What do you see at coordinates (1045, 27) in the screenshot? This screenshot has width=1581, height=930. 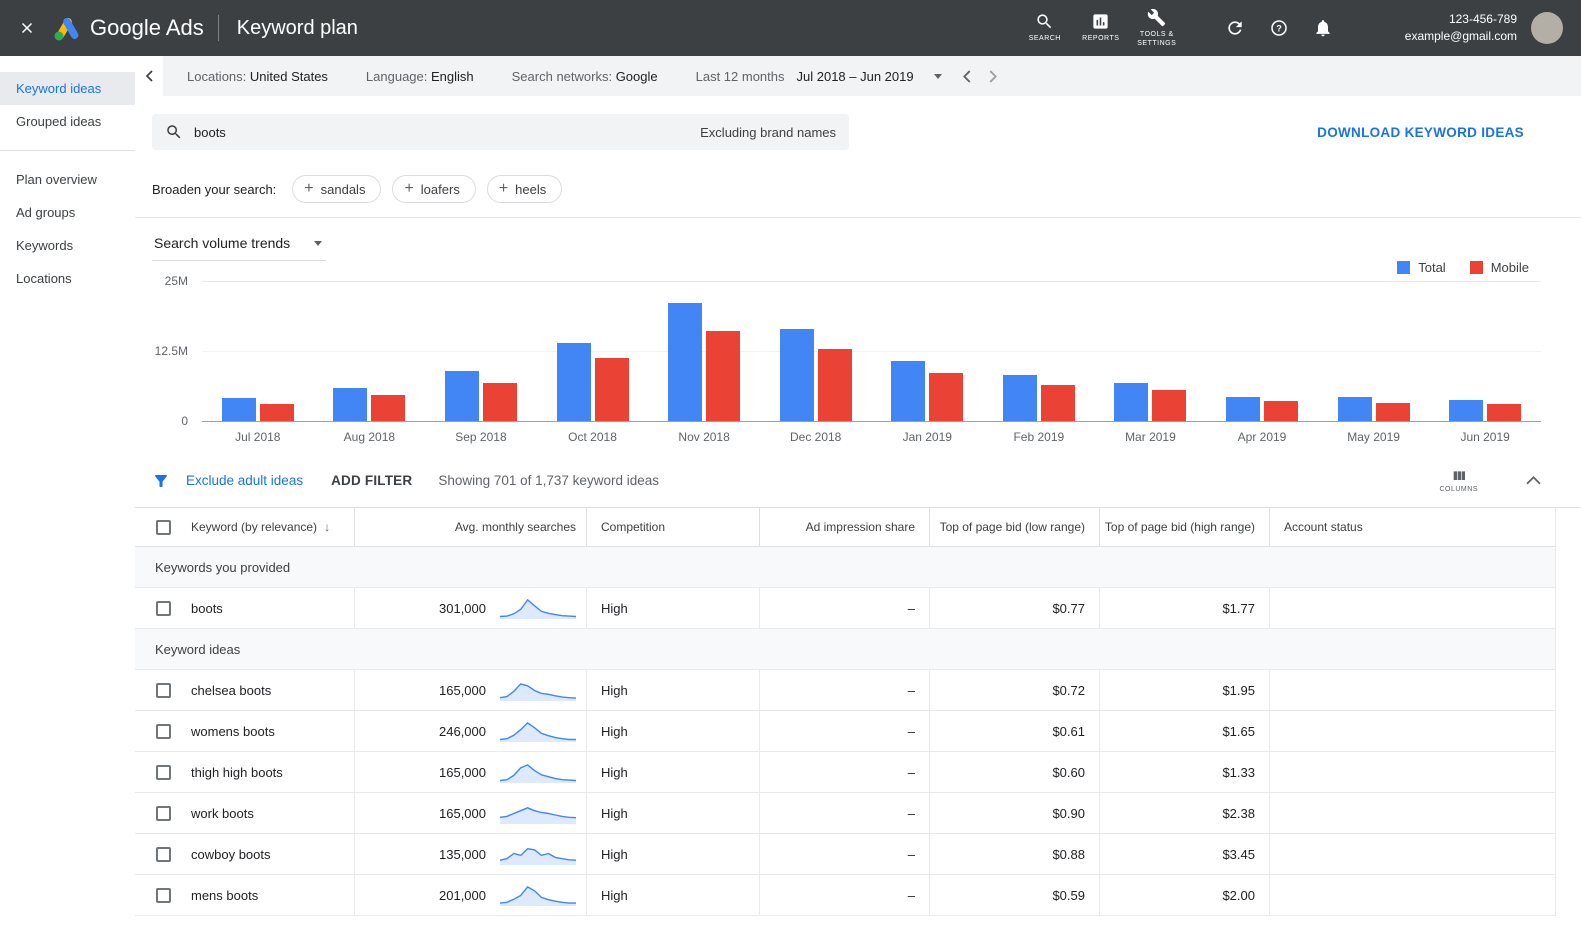 I see `search-nav-button: SEARCH` at bounding box center [1045, 27].